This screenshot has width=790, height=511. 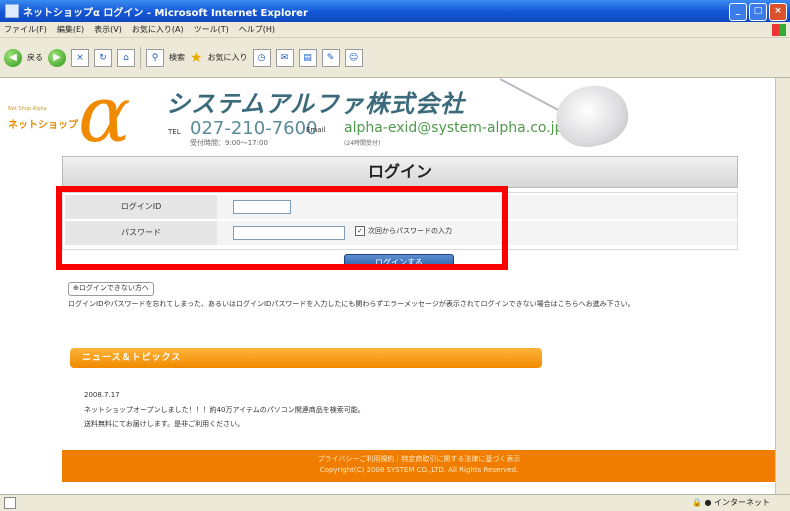 I want to click on menu-file: ファイル(F), so click(x=25, y=29).